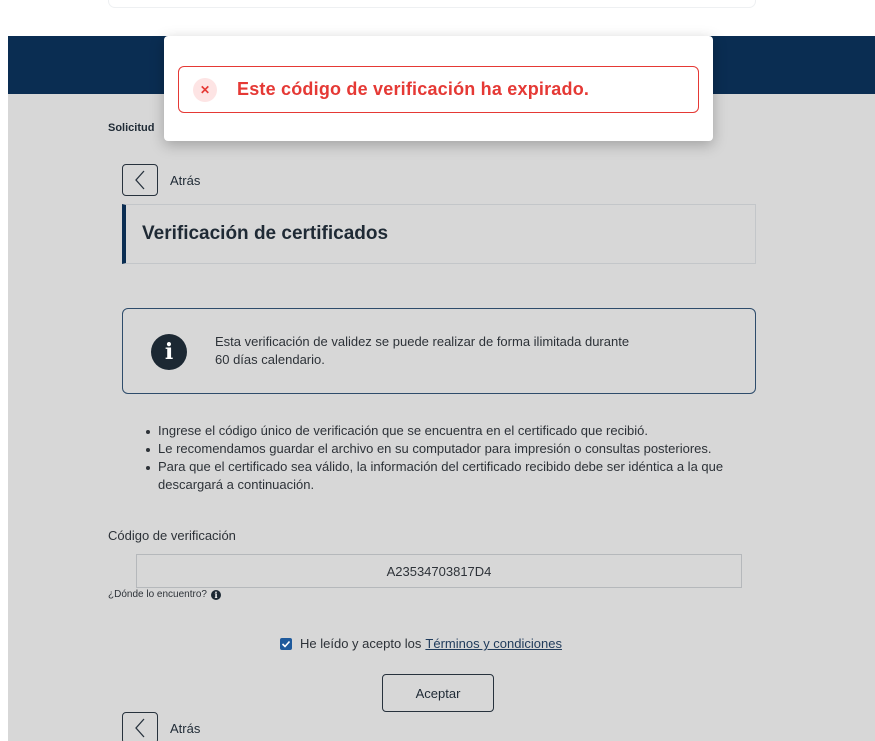 This screenshot has width=875, height=741. Describe the element at coordinates (215, 594) in the screenshot. I see `info-small-icon: i` at that location.